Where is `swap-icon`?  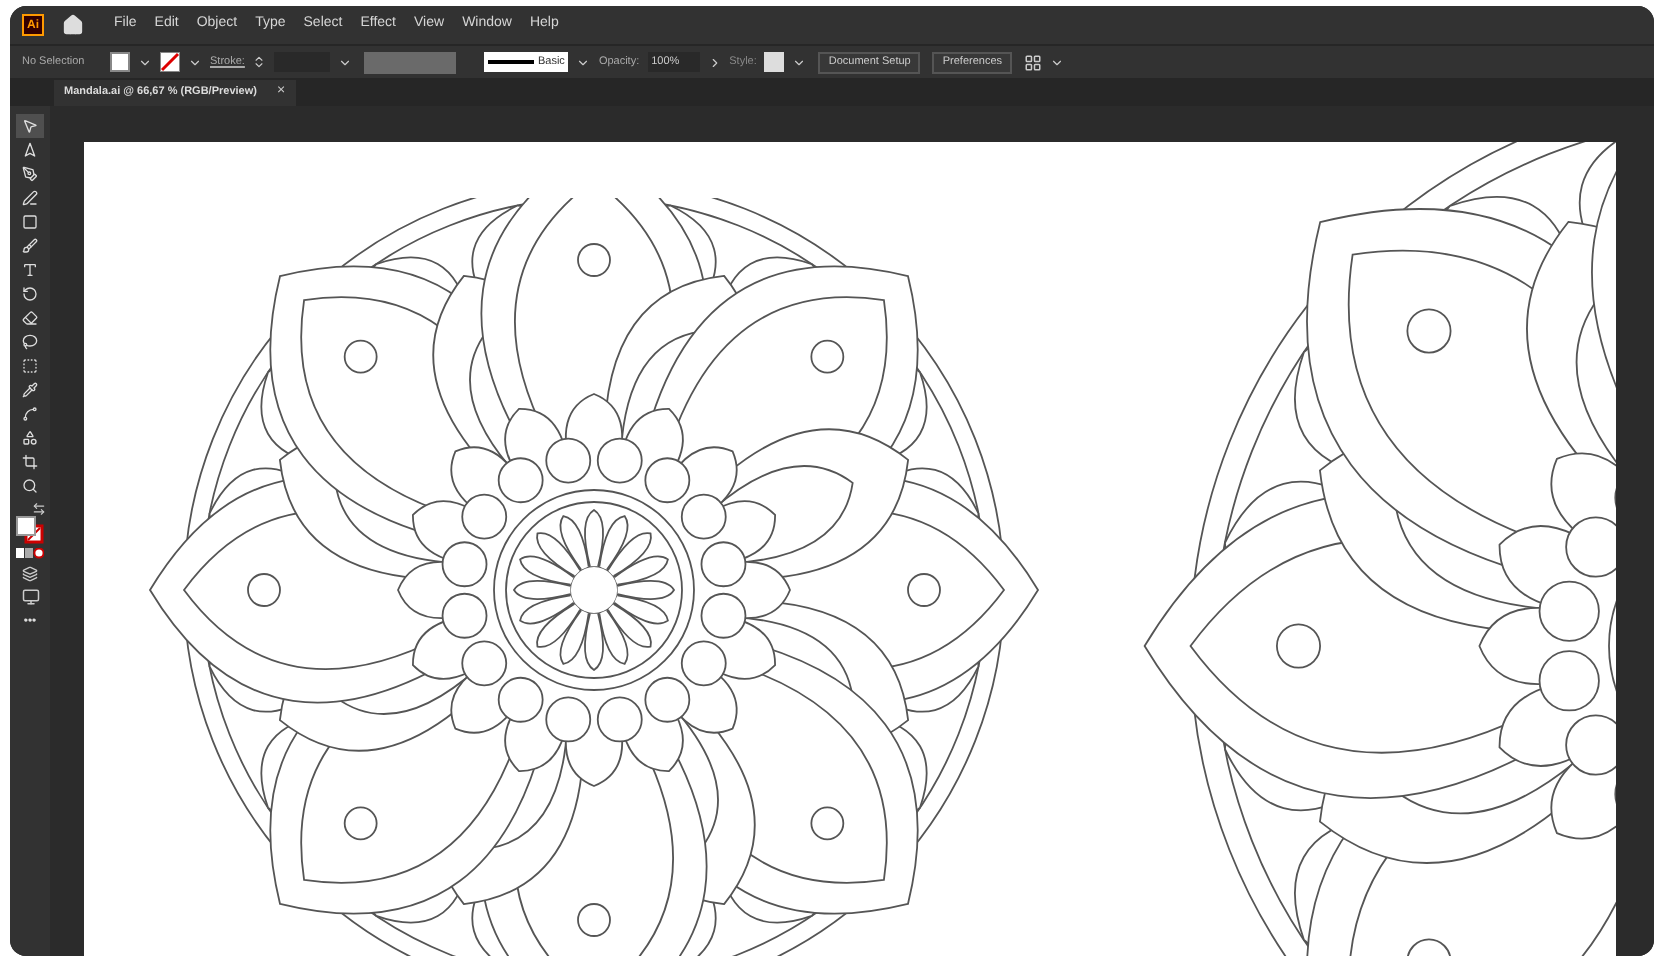
swap-icon is located at coordinates (39, 509).